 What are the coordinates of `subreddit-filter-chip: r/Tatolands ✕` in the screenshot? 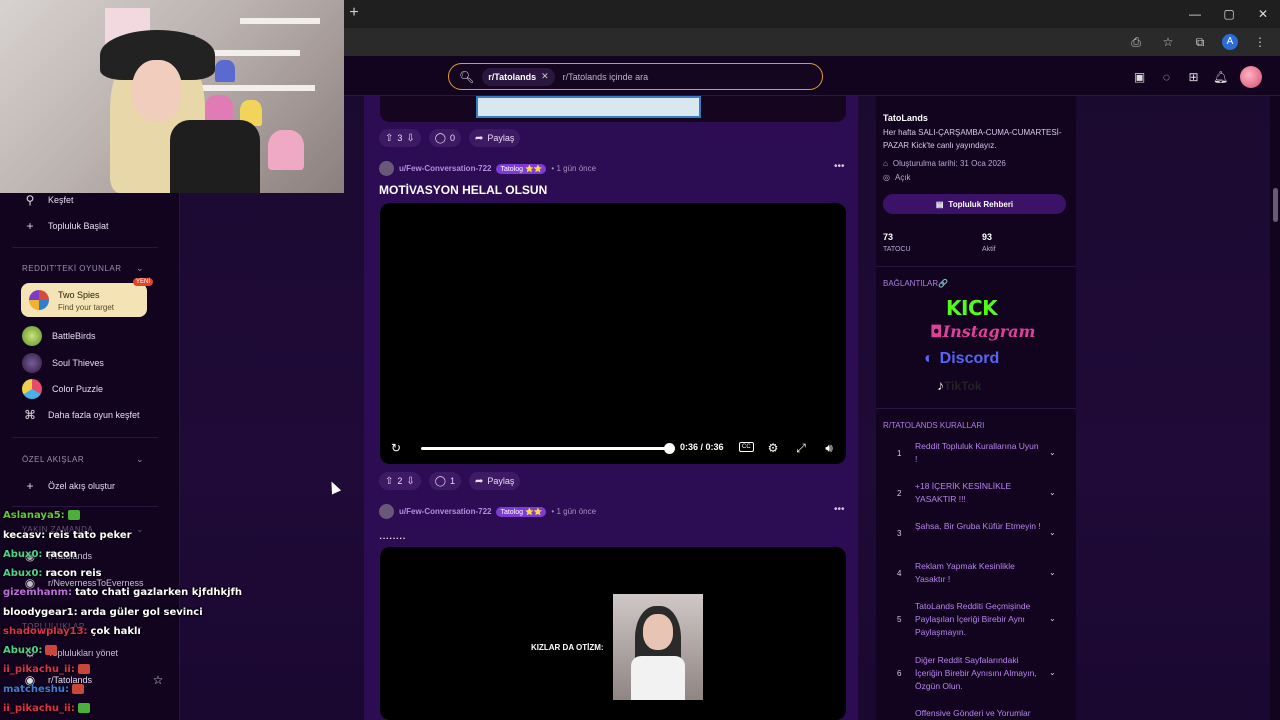 It's located at (518, 76).